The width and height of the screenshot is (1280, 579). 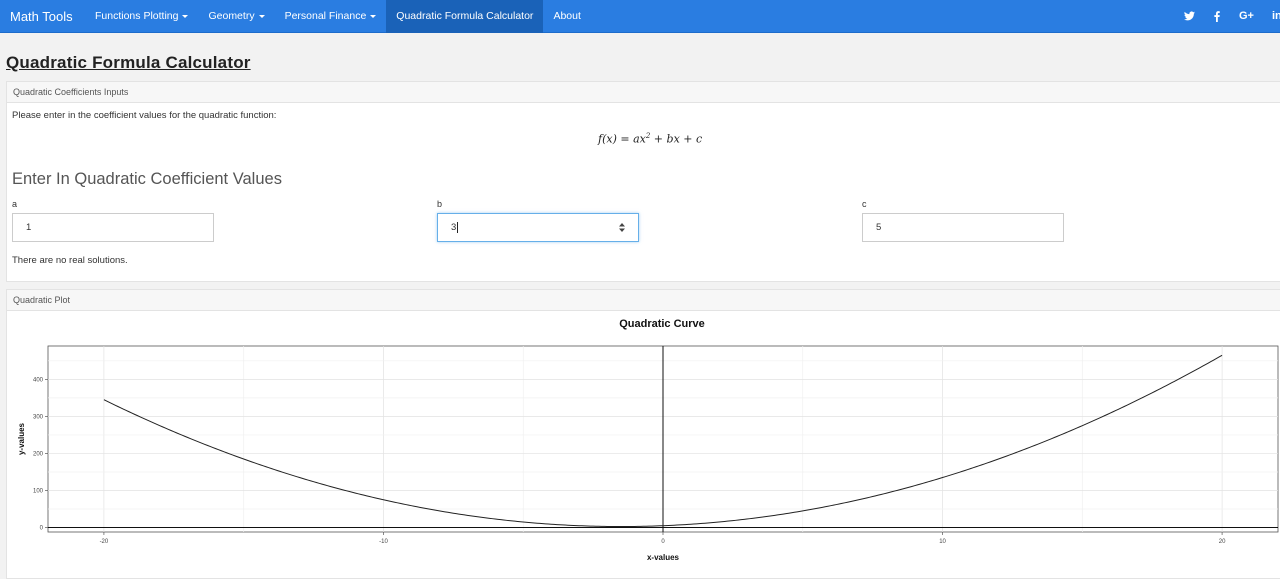 What do you see at coordinates (147, 179) in the screenshot?
I see `coefficients-subheading: Enter In Quadratic Coefficient Values` at bounding box center [147, 179].